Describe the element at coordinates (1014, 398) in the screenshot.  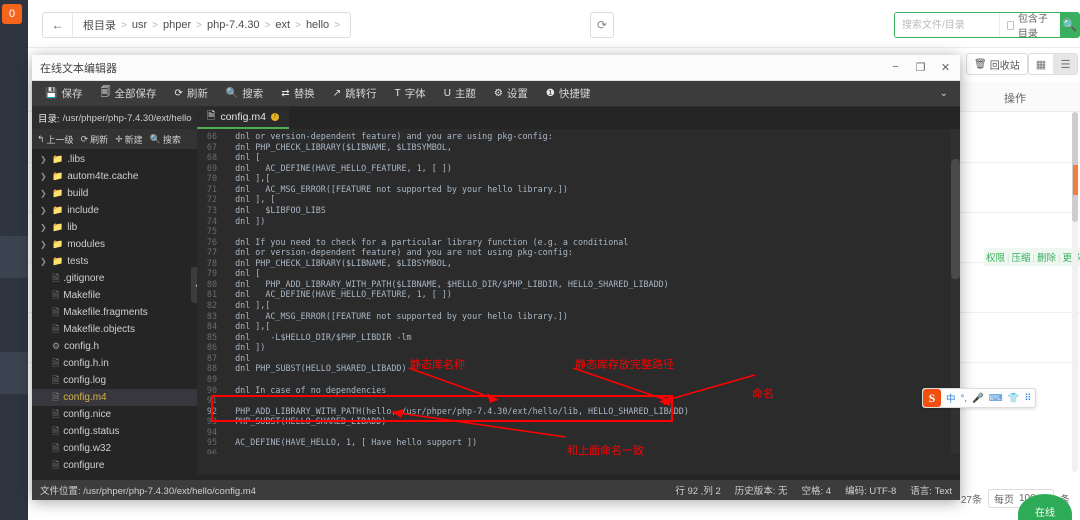
I see `skin-icon: 👕` at that location.